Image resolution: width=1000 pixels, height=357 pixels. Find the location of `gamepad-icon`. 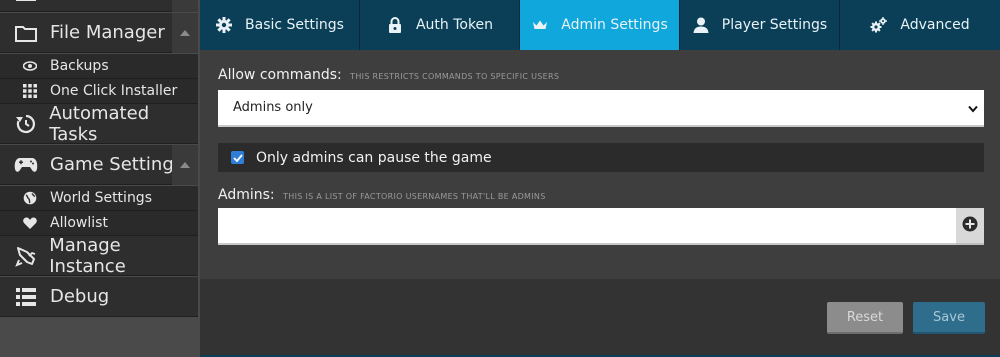

gamepad-icon is located at coordinates (26, 165).